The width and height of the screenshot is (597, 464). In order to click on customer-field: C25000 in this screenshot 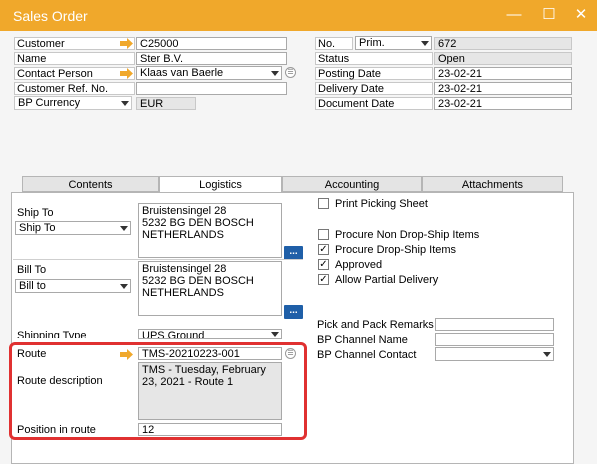, I will do `click(211, 43)`.